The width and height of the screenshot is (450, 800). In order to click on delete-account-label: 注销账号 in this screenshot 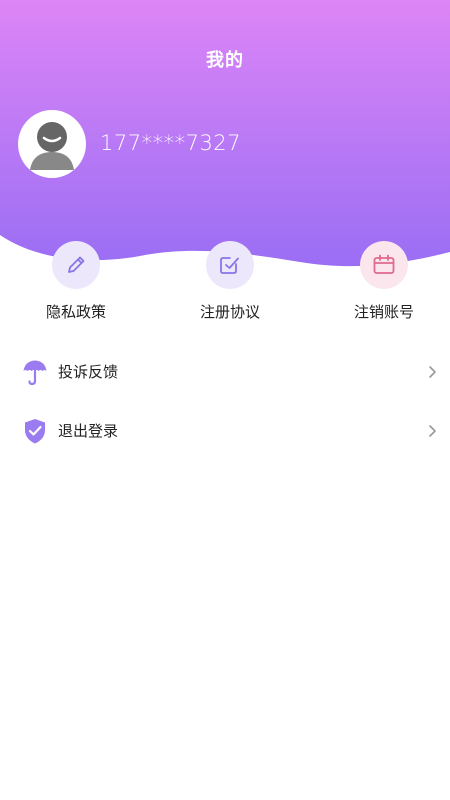, I will do `click(383, 312)`.